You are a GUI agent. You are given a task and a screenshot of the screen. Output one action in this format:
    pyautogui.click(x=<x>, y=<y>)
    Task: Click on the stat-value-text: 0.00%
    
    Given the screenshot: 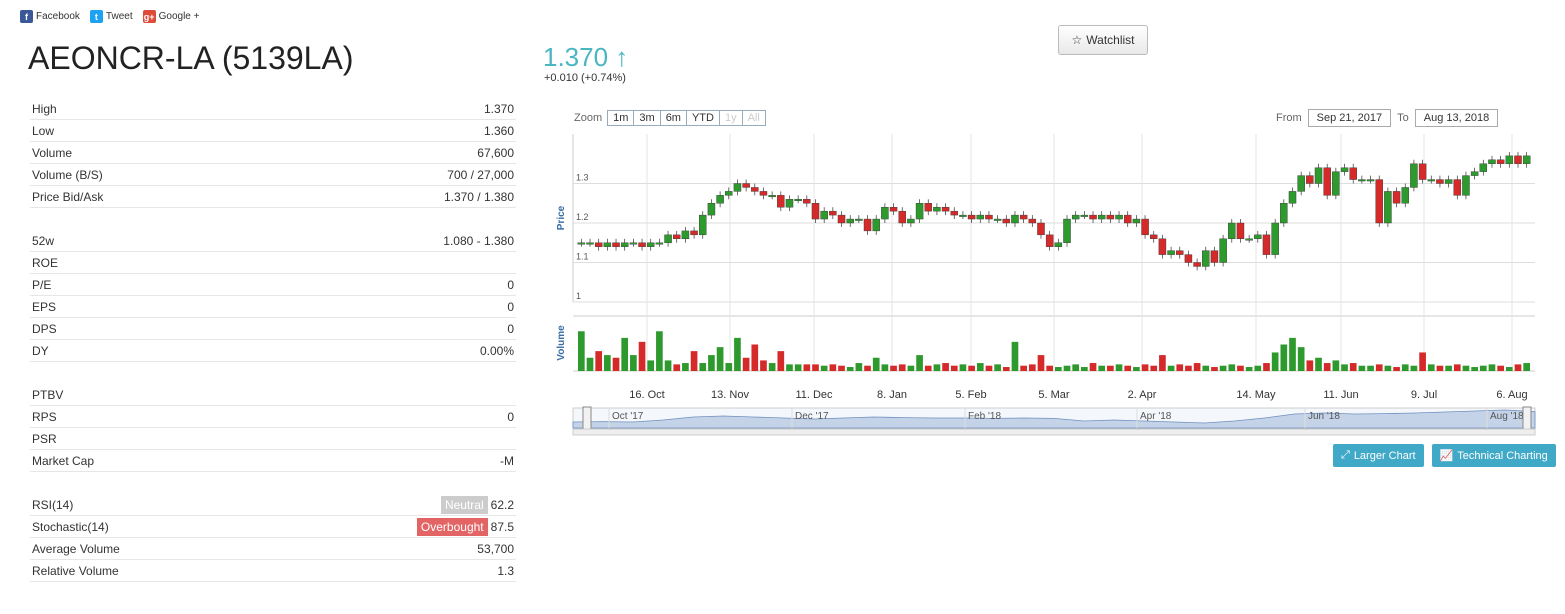 What is the action you would take?
    pyautogui.click(x=496, y=350)
    